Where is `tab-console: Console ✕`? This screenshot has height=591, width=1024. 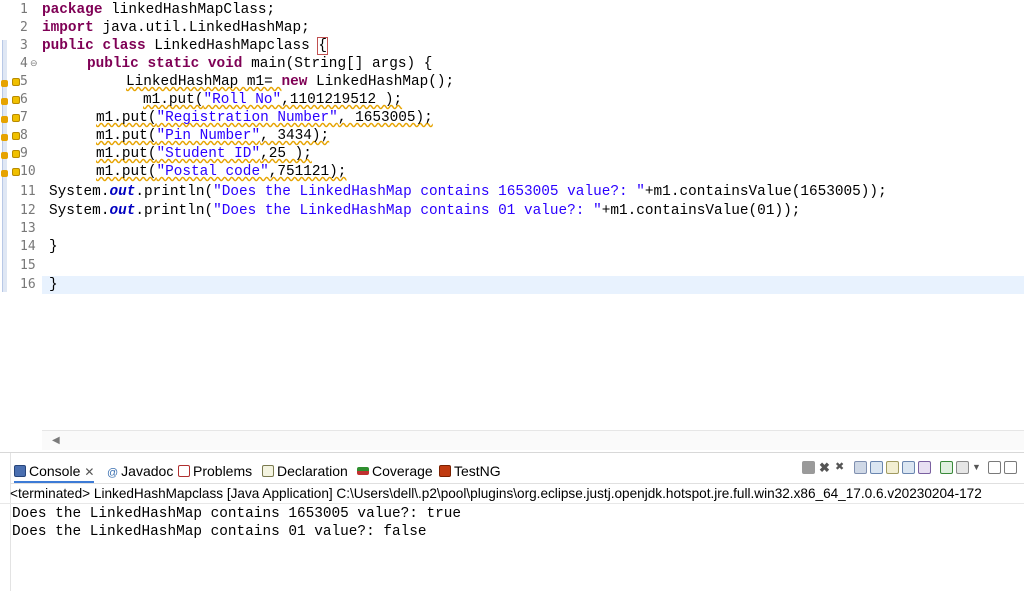
tab-console: Console ✕ is located at coordinates (54, 471).